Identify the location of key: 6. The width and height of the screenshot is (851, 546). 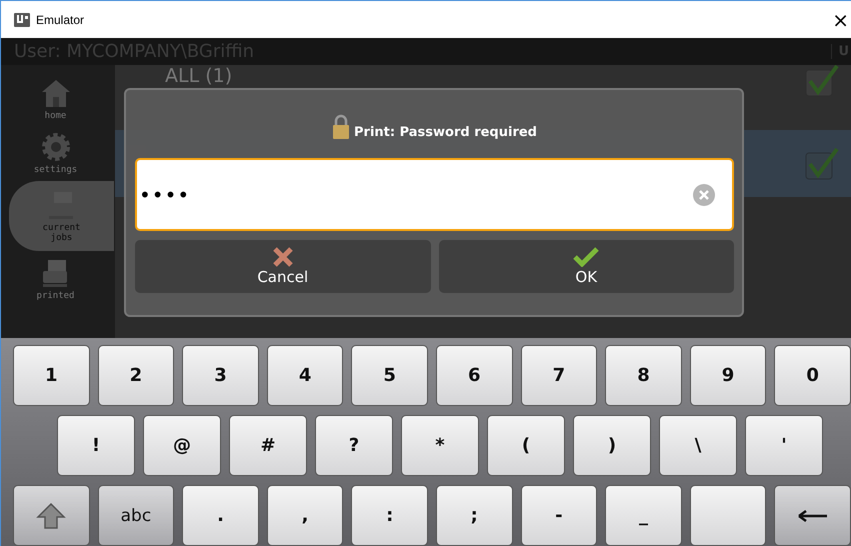
(474, 375).